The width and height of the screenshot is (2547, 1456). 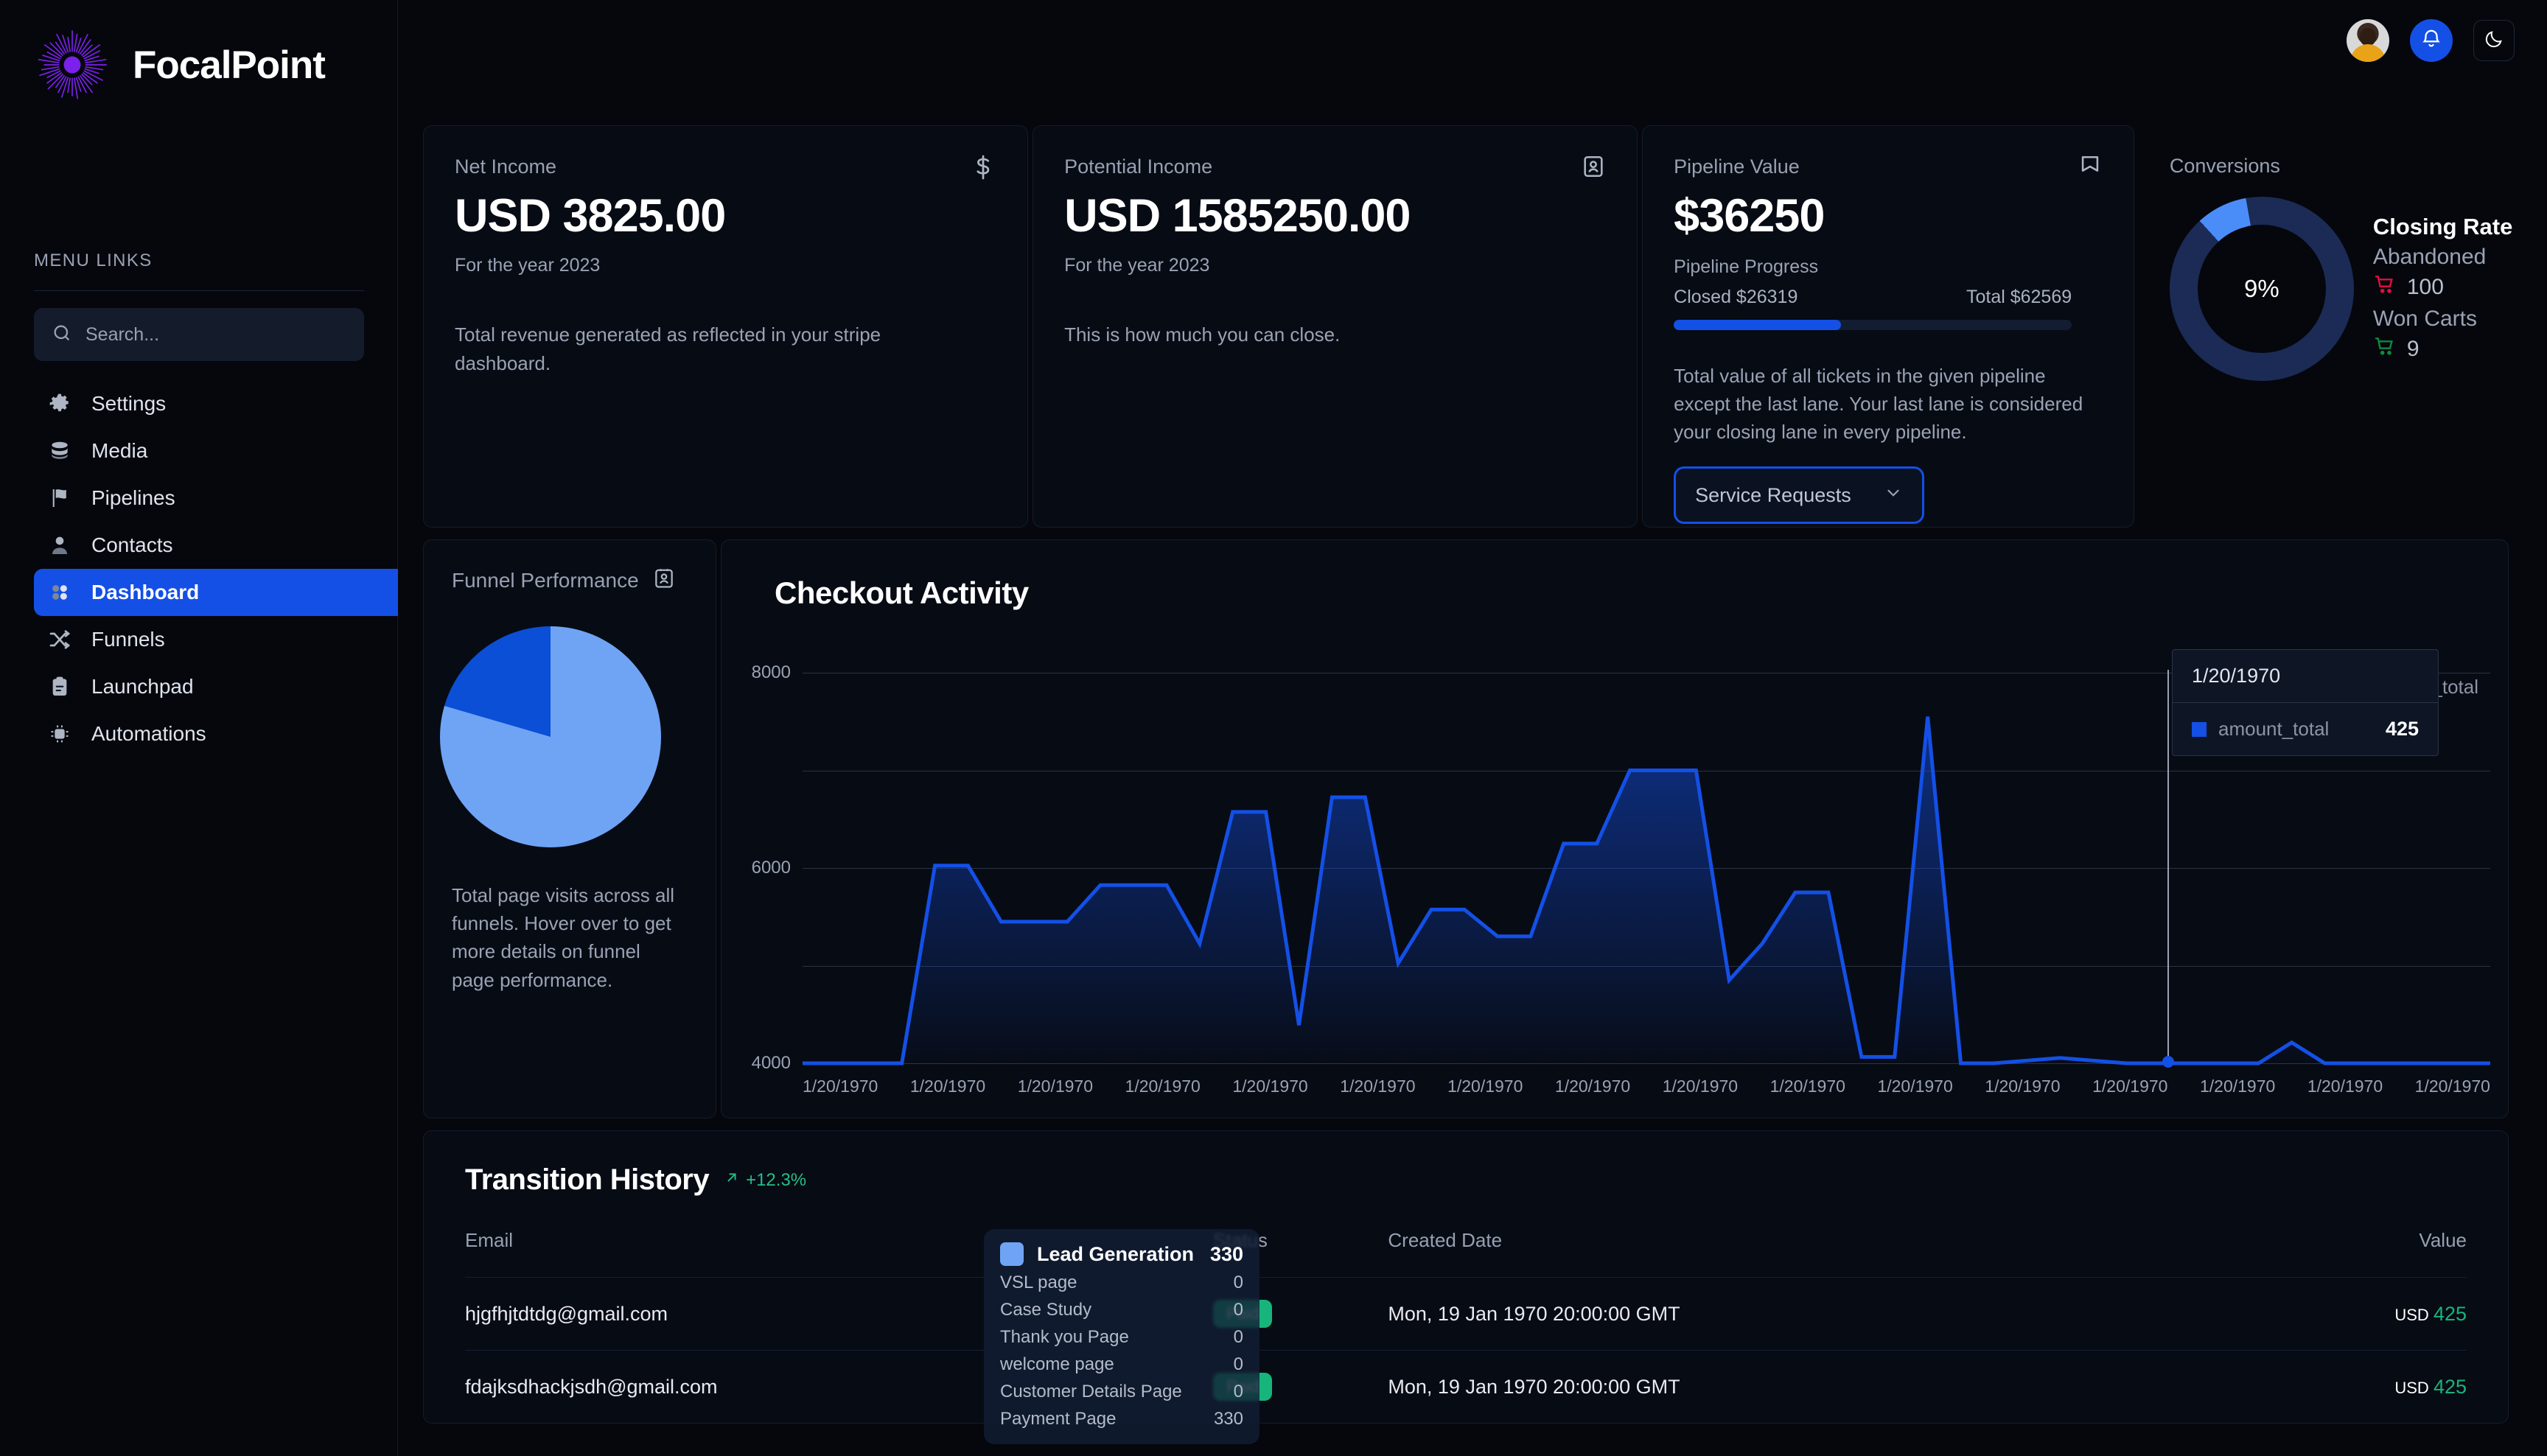 I want to click on cell-created-date: Mon, 19 Jan 1970 20:00:00 GMT, so click(x=1821, y=1314).